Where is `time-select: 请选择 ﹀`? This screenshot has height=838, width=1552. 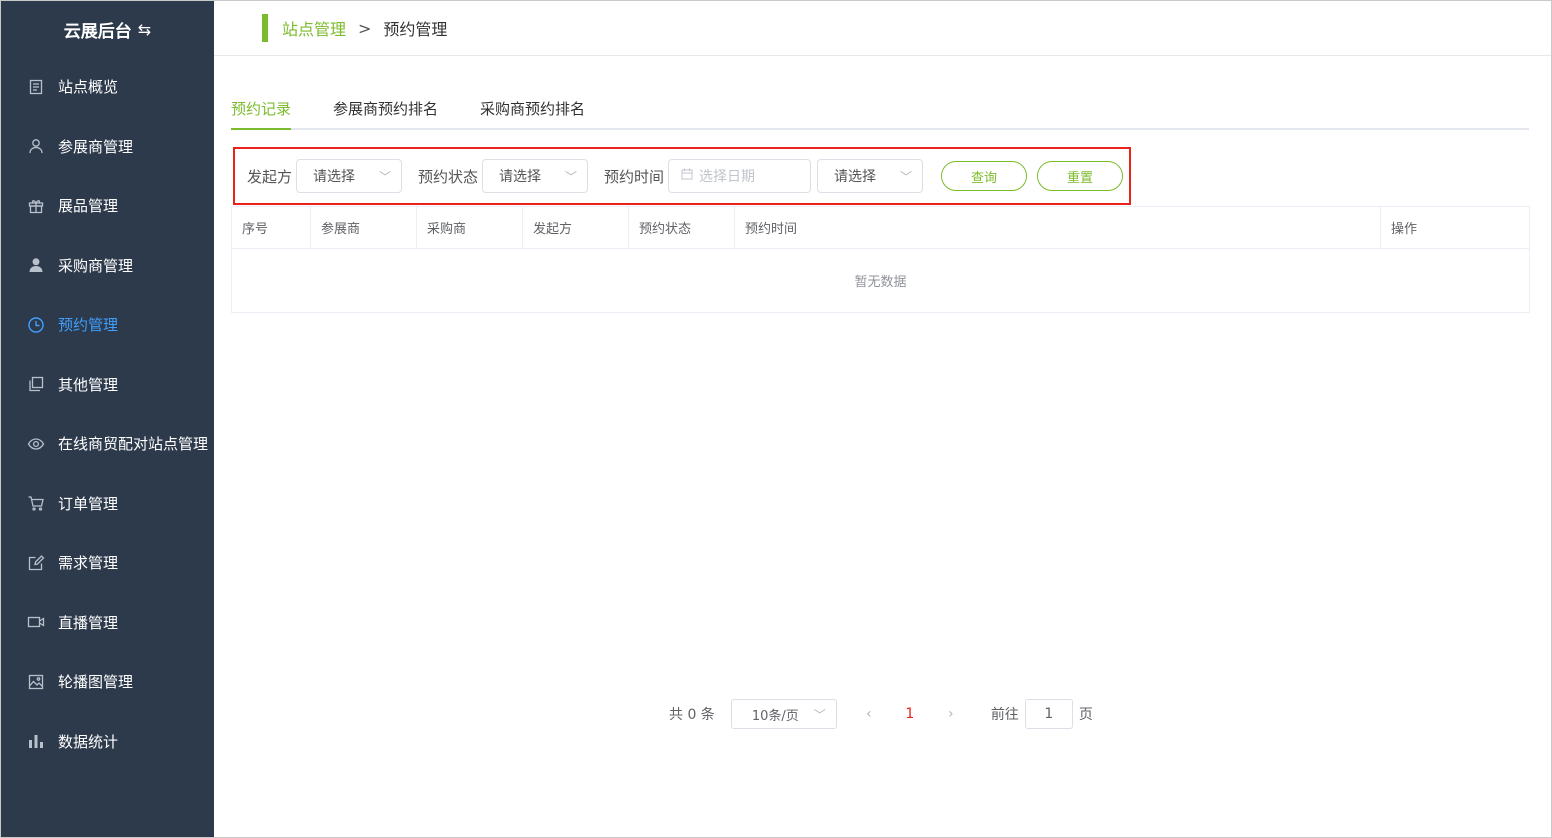 time-select: 请选择 ﹀ is located at coordinates (870, 176).